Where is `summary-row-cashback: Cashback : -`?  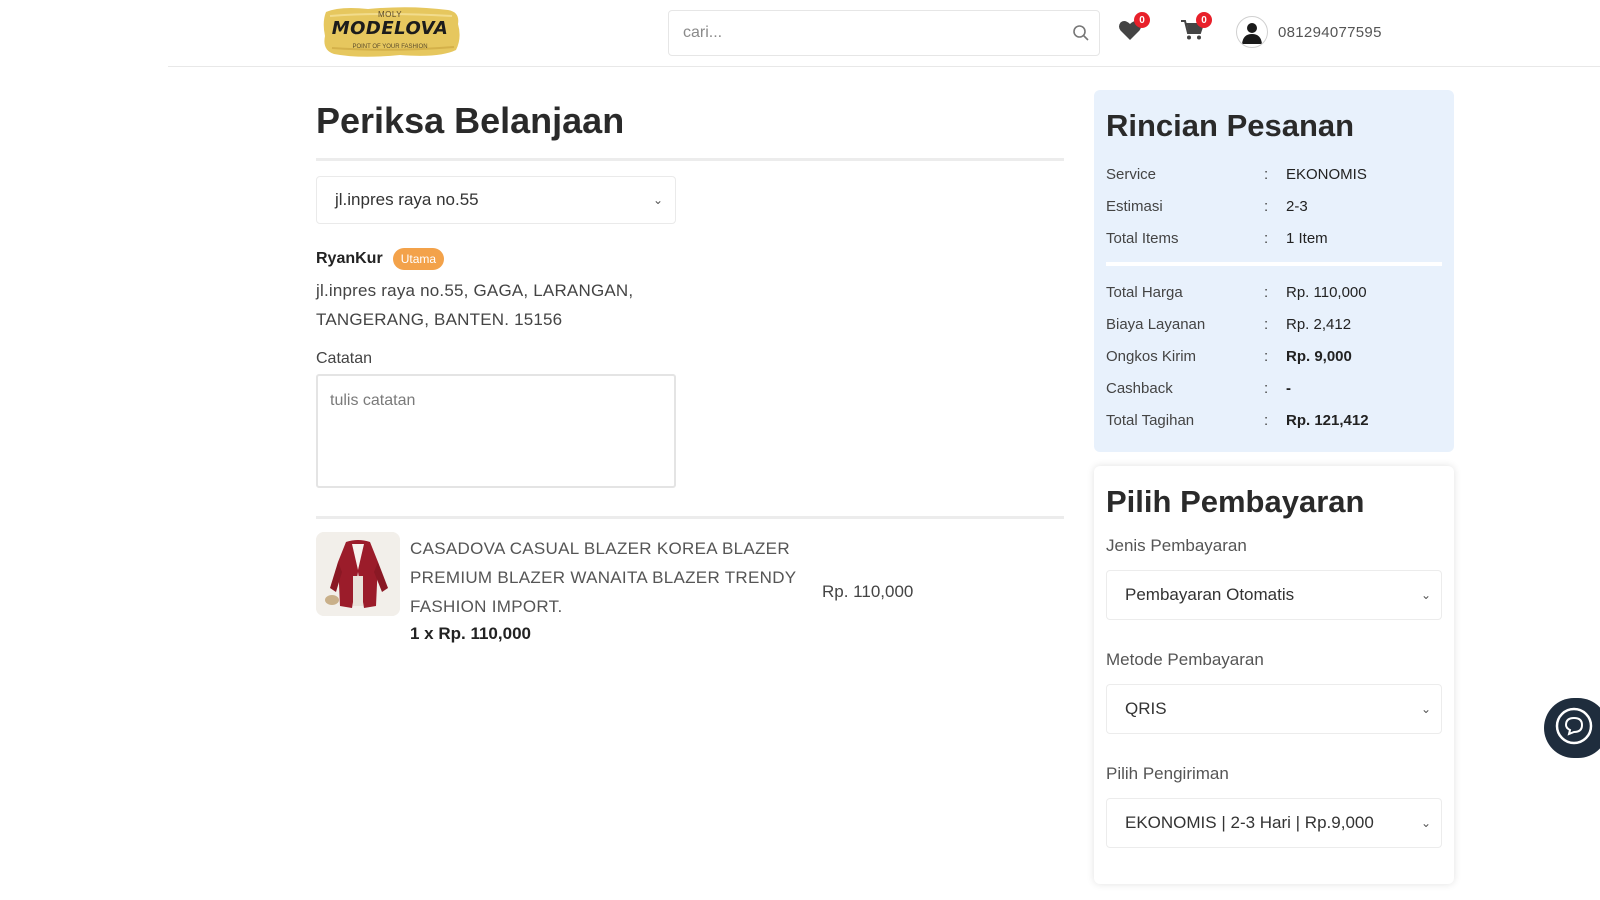 summary-row-cashback: Cashback : - is located at coordinates (1274, 388).